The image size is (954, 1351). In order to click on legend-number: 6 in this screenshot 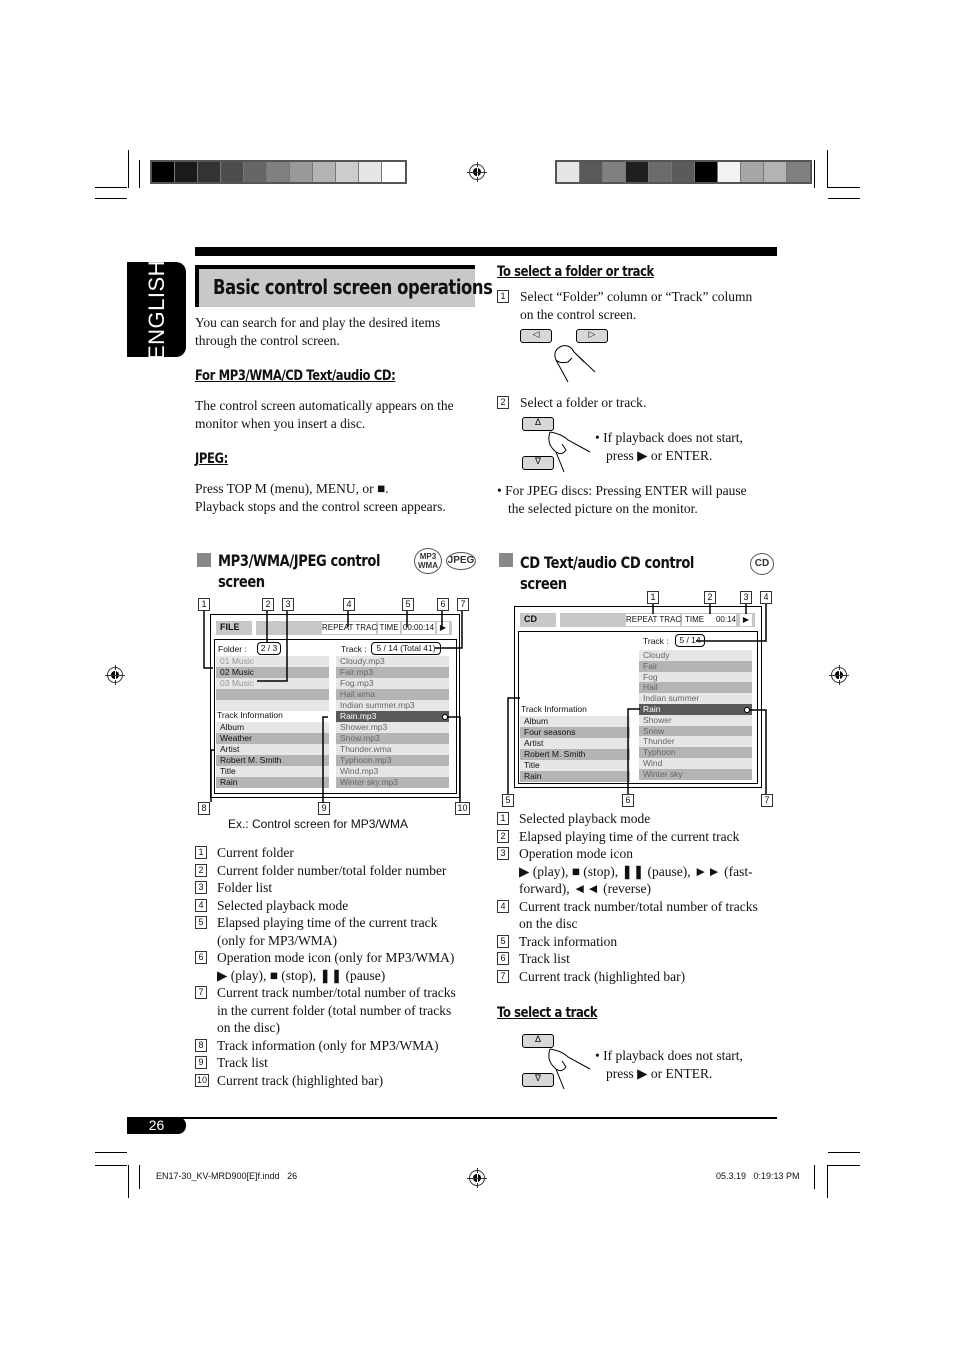, I will do `click(503, 958)`.